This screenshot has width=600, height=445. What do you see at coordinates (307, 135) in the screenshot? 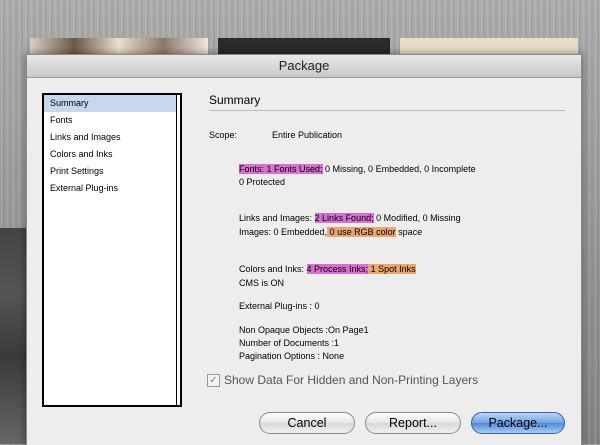
I see `scope-value: Entire Publication` at bounding box center [307, 135].